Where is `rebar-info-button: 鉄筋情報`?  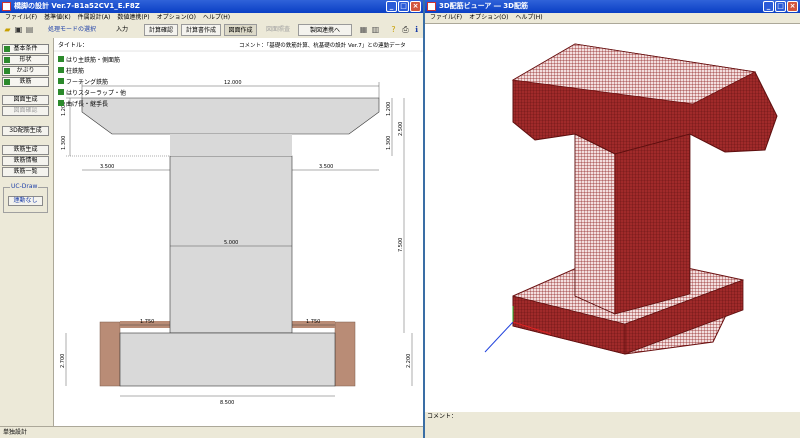
rebar-info-button: 鉄筋情報 is located at coordinates (25, 161).